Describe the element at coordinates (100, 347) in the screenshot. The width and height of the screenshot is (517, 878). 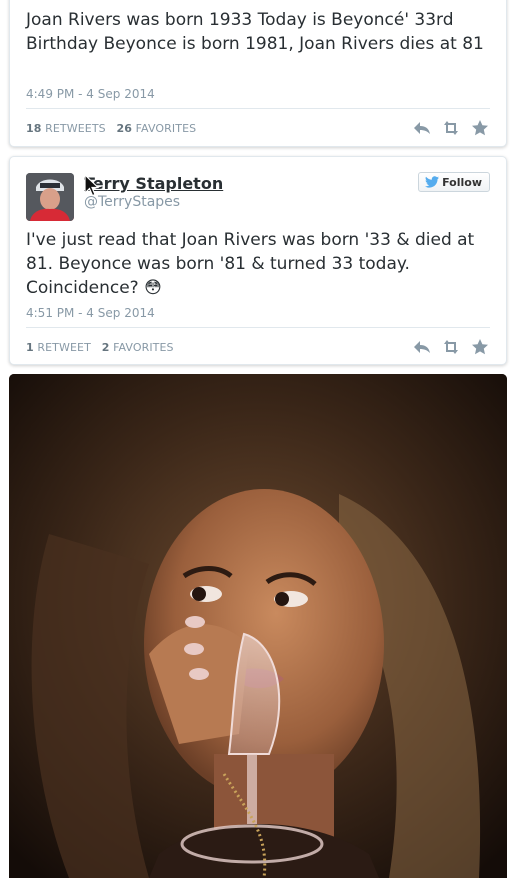
I see `tweet-stats: 1 RETWEET 2 FAVORITES` at that location.